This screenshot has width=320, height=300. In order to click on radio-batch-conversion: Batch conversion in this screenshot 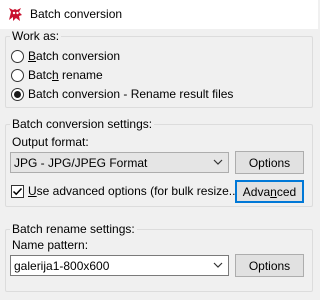, I will do `click(65, 56)`.